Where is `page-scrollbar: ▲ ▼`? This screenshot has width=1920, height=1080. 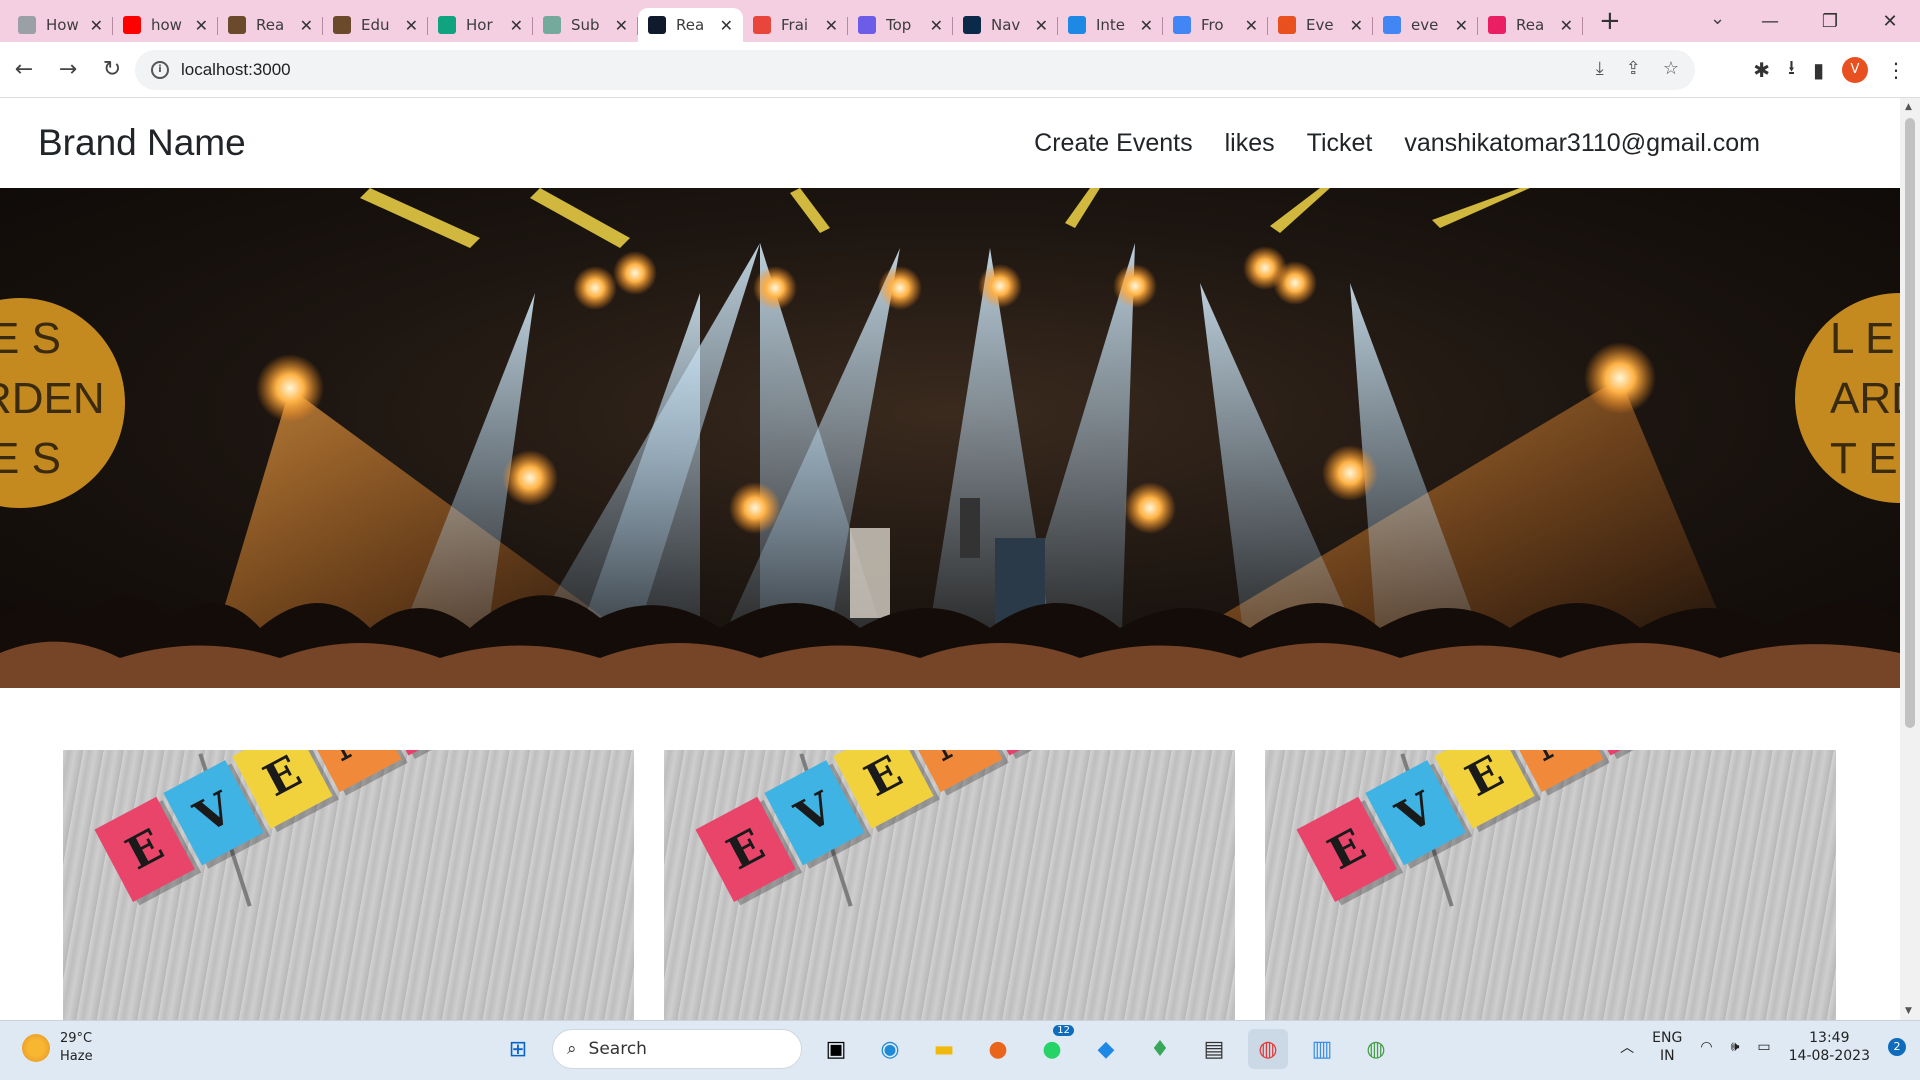 page-scrollbar: ▲ ▼ is located at coordinates (1910, 559).